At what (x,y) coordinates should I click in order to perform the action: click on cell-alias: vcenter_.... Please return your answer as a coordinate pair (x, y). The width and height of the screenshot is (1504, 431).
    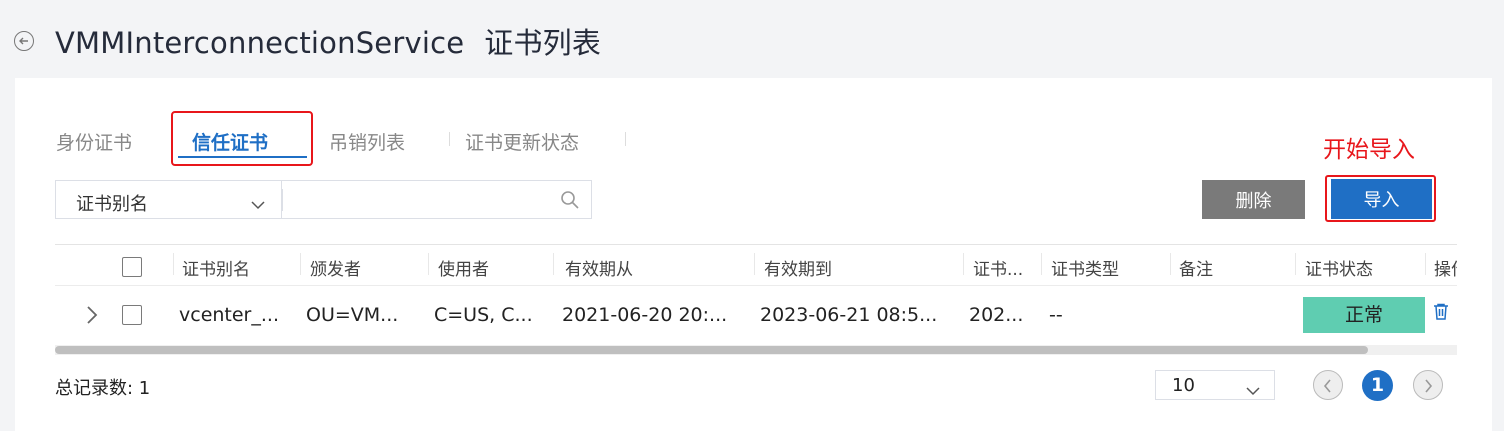
    Looking at the image, I should click on (229, 315).